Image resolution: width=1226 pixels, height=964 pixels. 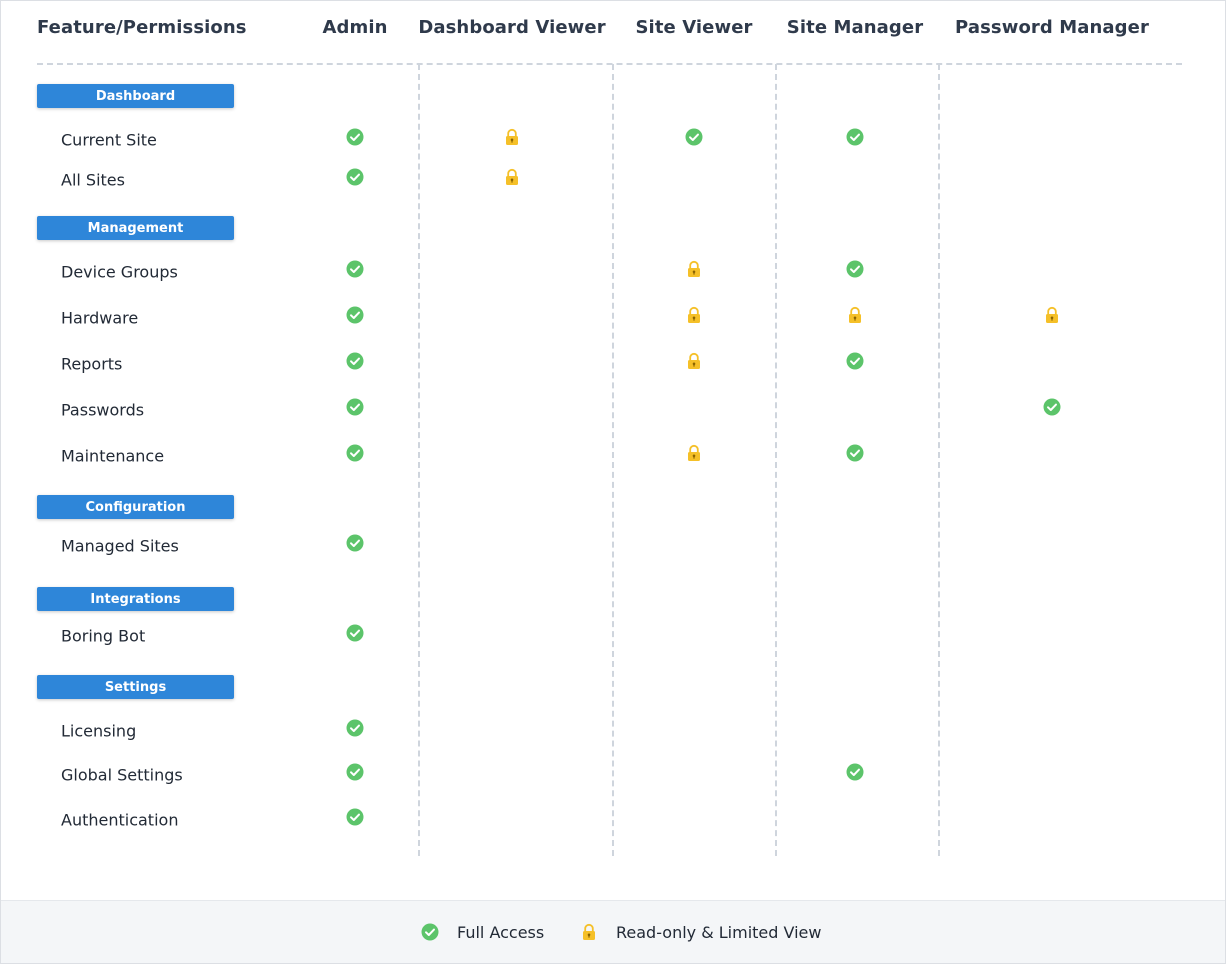 I want to click on legend-read-only: Read-only & Limited View, so click(x=700, y=932).